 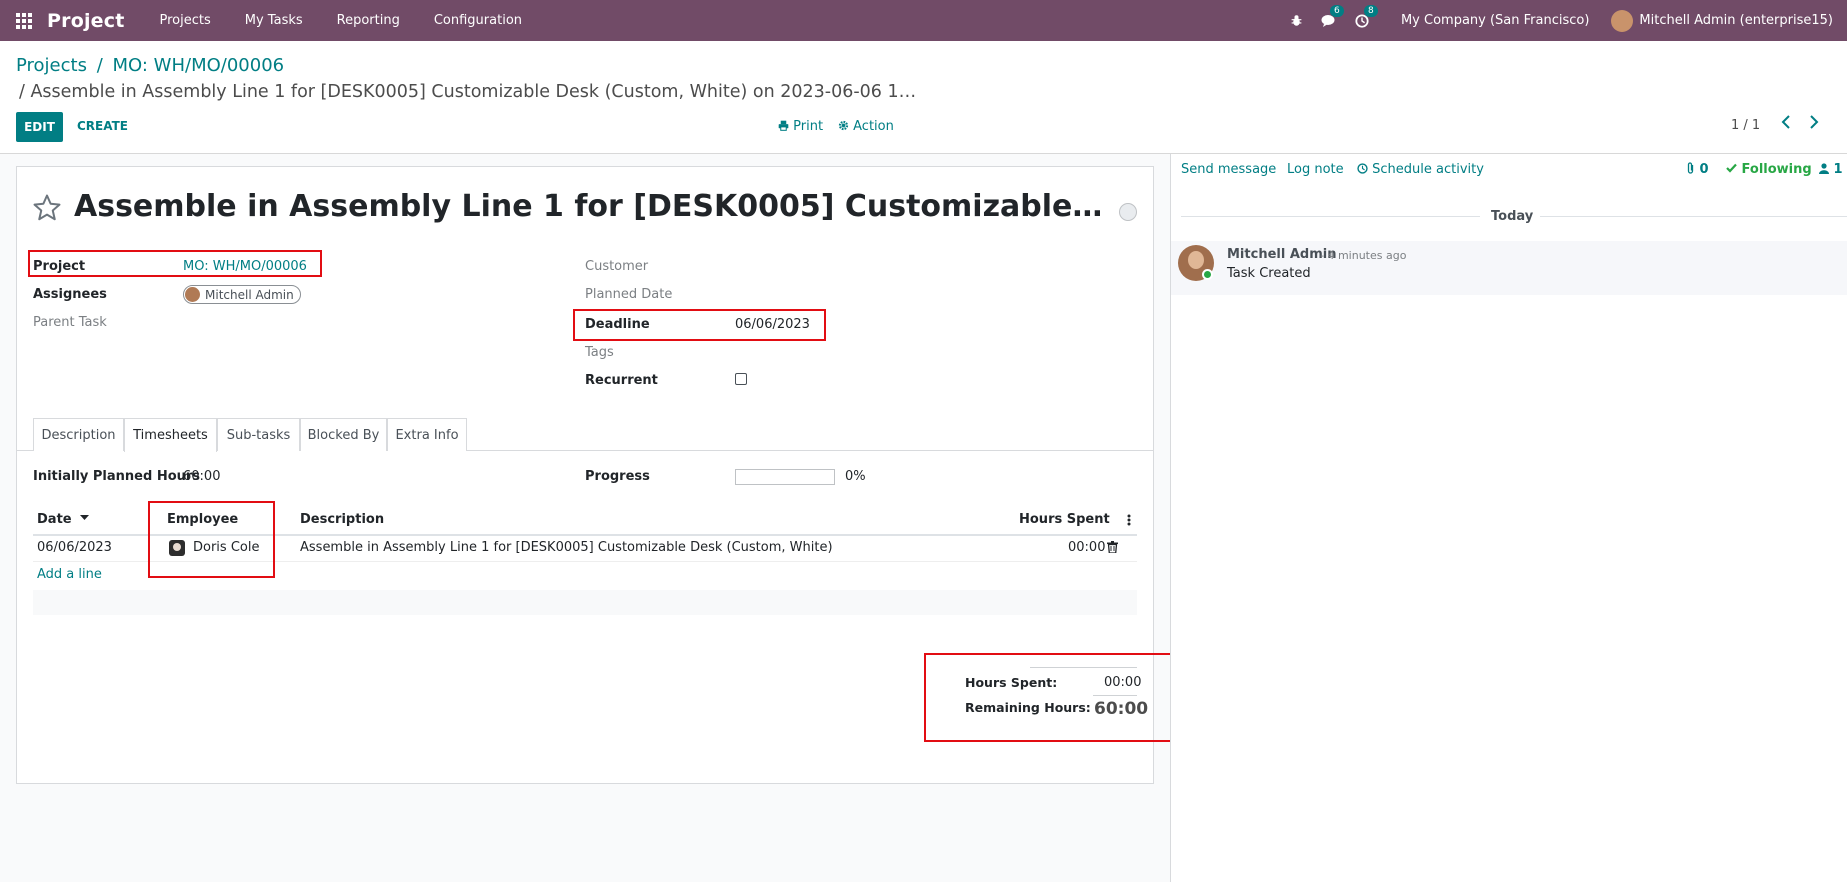 I want to click on following-button: Following, so click(x=1769, y=169).